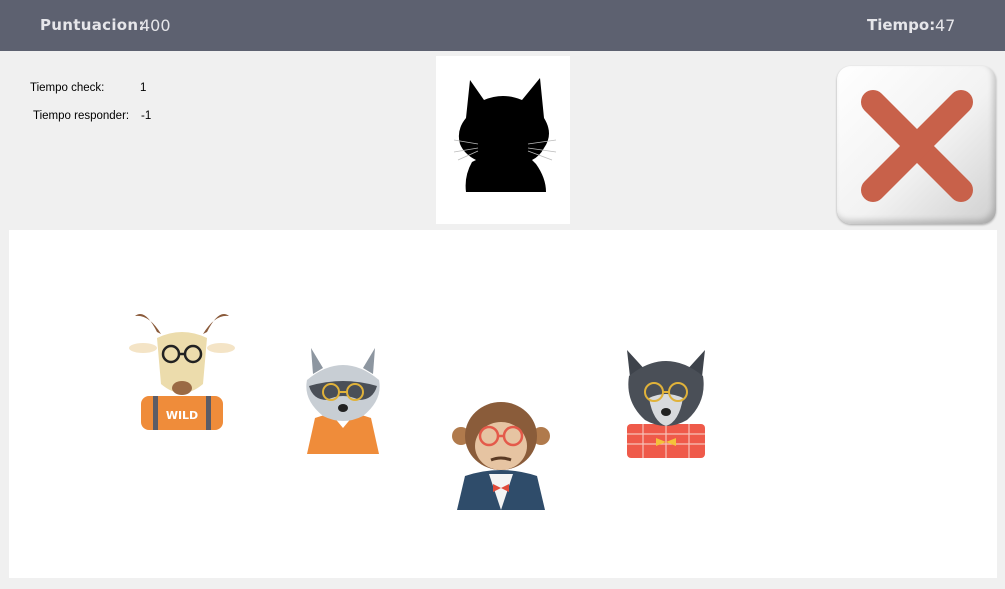 This screenshot has width=1005, height=589. Describe the element at coordinates (945, 25) in the screenshot. I see `time-value: 47` at that location.